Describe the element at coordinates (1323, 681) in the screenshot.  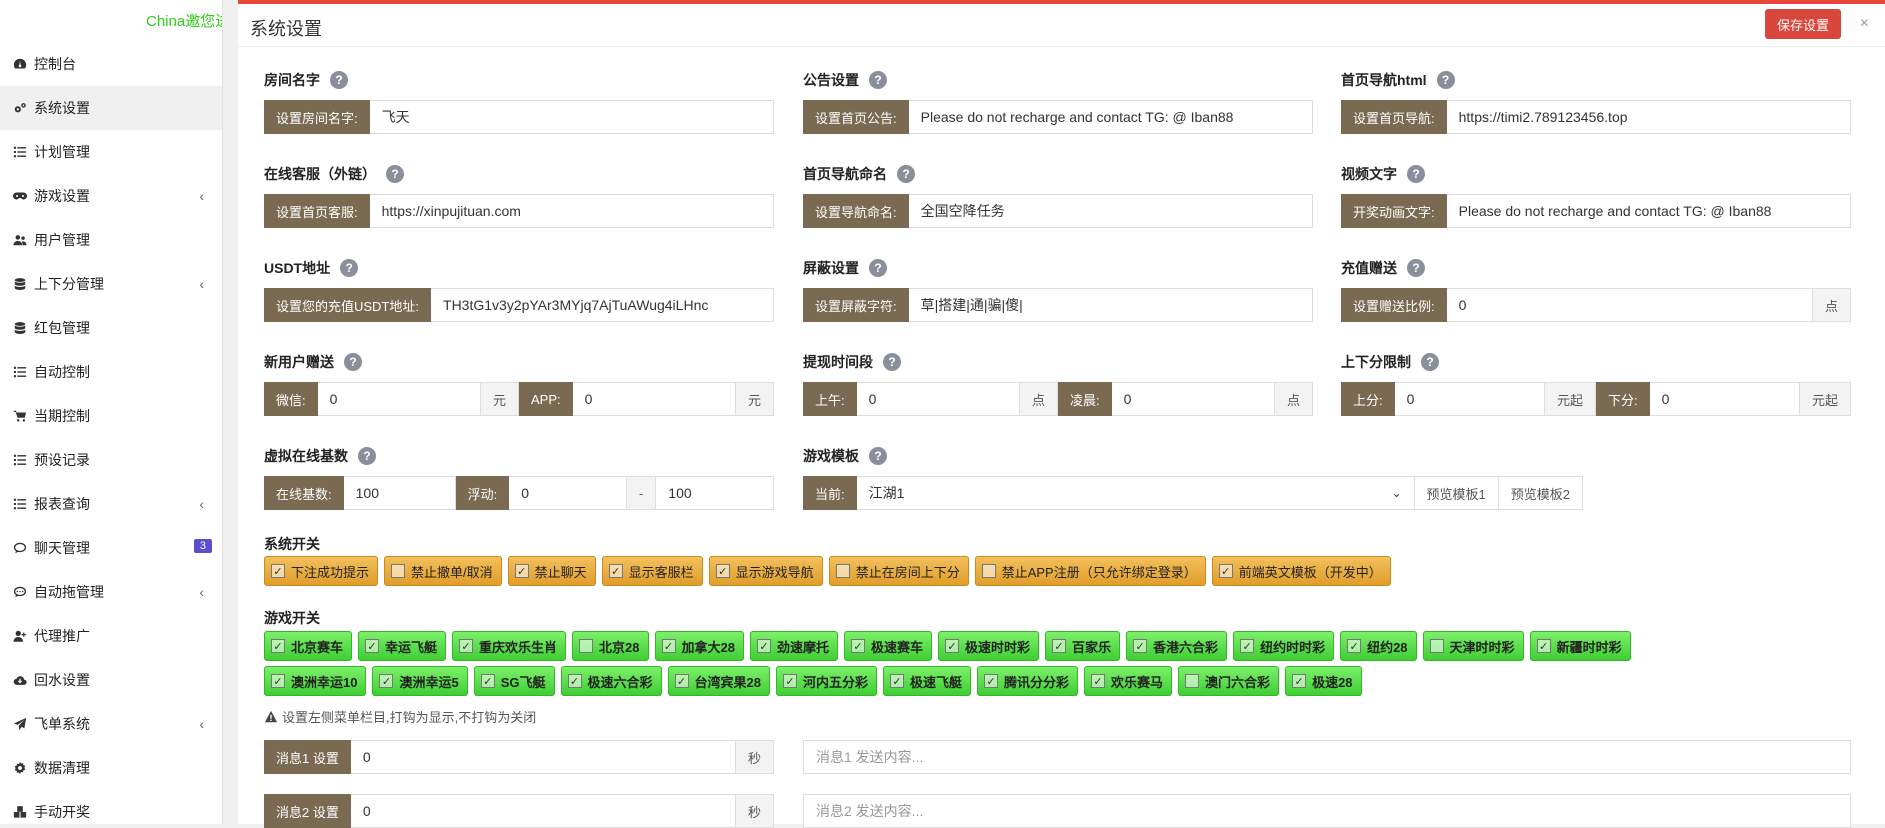
I see `switch-toggle: ✓ 极速28` at that location.